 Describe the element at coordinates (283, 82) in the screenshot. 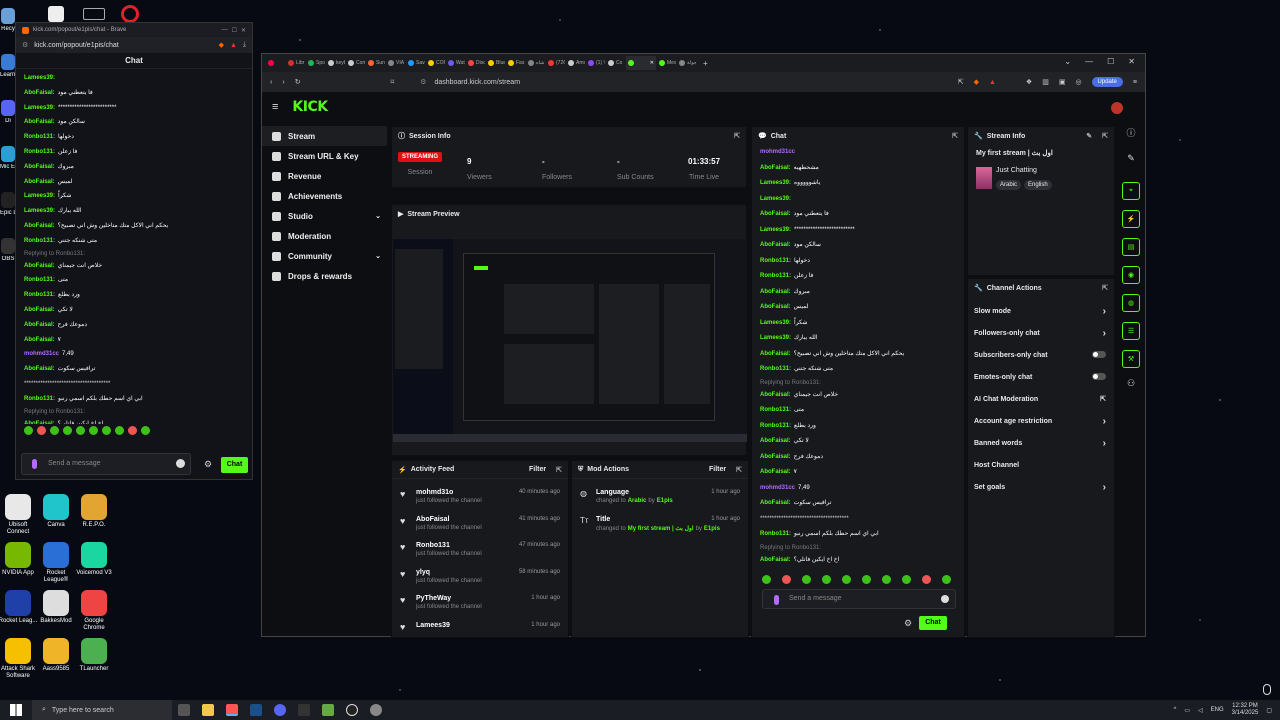

I see `forward-icon: ›` at that location.